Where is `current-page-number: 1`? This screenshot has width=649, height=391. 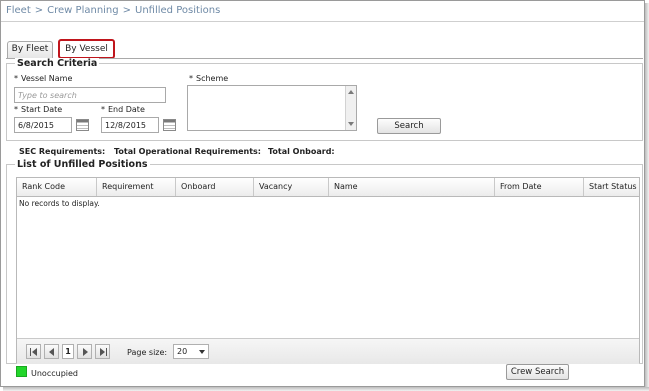 current-page-number: 1 is located at coordinates (68, 351).